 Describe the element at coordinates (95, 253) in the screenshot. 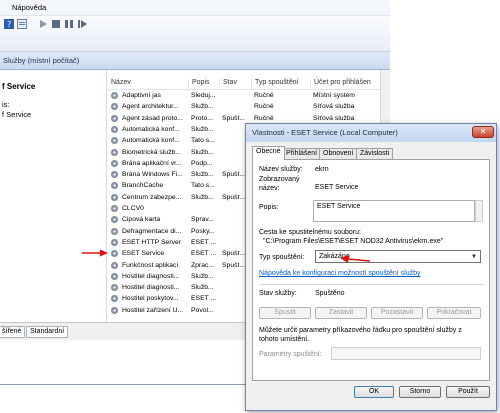

I see `red-arrow-icon` at that location.